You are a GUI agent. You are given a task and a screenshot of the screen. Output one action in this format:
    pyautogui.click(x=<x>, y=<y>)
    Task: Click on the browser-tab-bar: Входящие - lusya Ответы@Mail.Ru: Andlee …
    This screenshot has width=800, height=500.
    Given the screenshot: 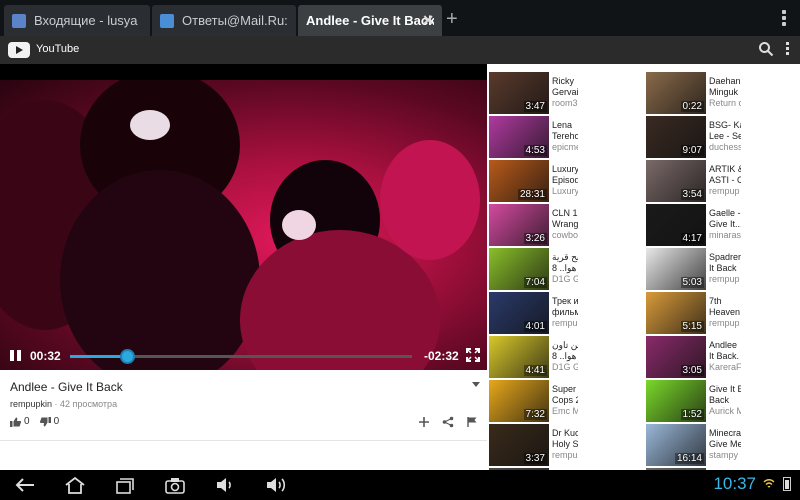 What is the action you would take?
    pyautogui.click(x=400, y=18)
    